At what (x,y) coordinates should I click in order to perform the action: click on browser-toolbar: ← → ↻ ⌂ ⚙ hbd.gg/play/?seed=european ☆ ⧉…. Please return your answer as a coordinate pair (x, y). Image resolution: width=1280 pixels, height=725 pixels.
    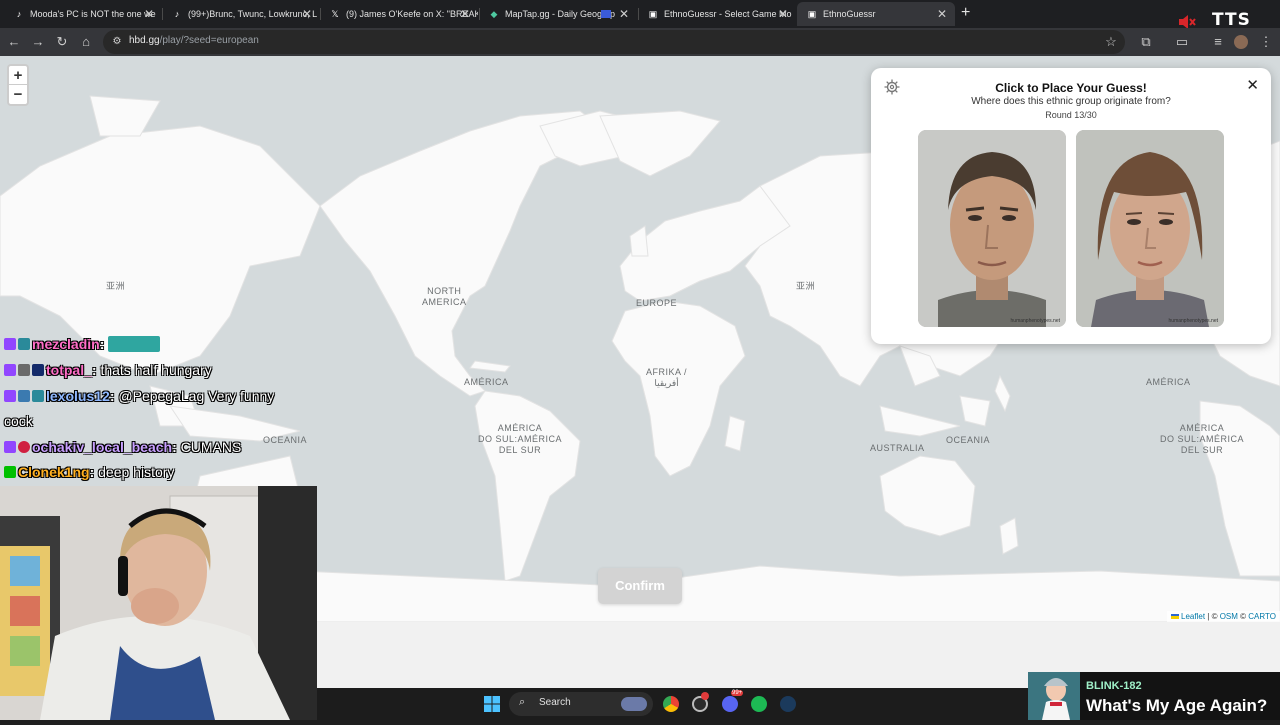
    Looking at the image, I should click on (640, 42).